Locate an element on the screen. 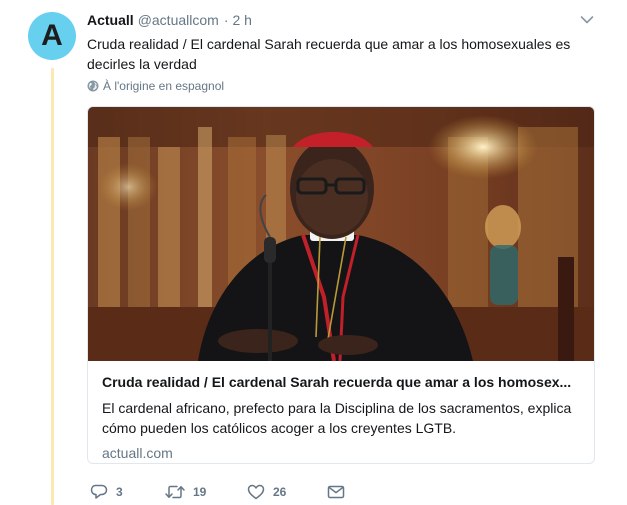 The height and width of the screenshot is (505, 627). translate-link: À l'origine en espagnol is located at coordinates (155, 86).